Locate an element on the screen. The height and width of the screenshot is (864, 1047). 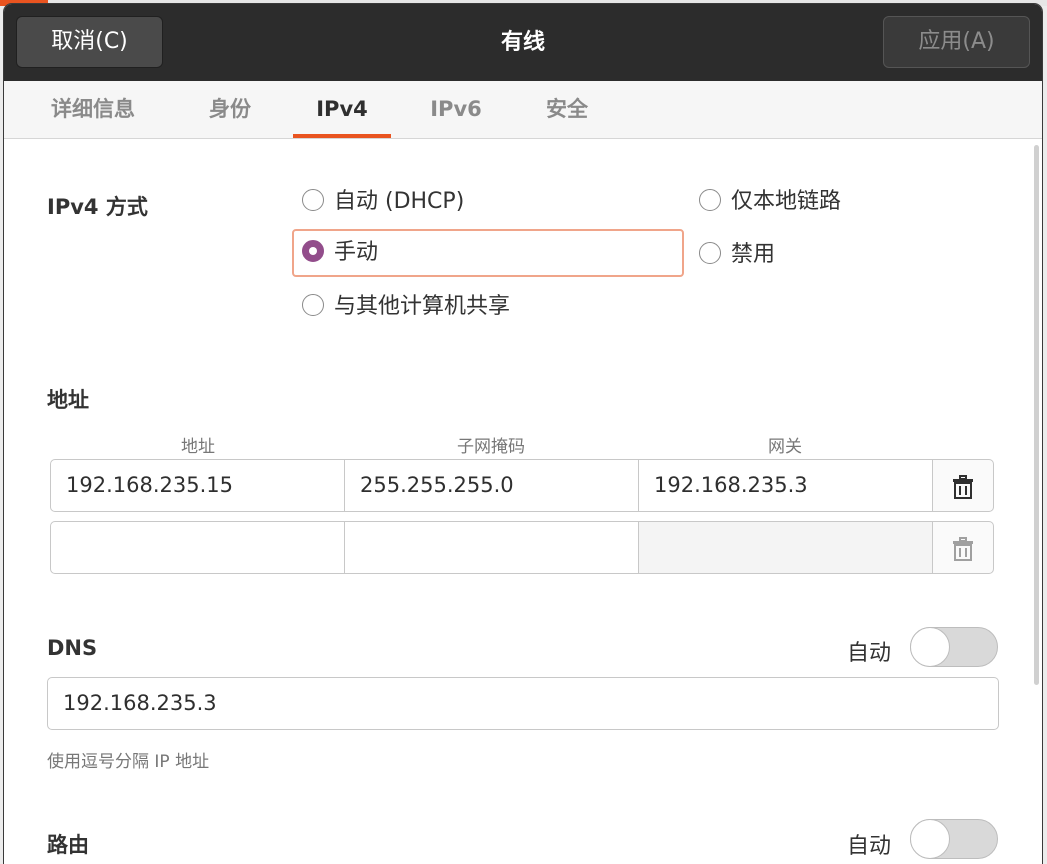
dialog-header: 取消(C) 有线 应用(A) is located at coordinates (523, 42).